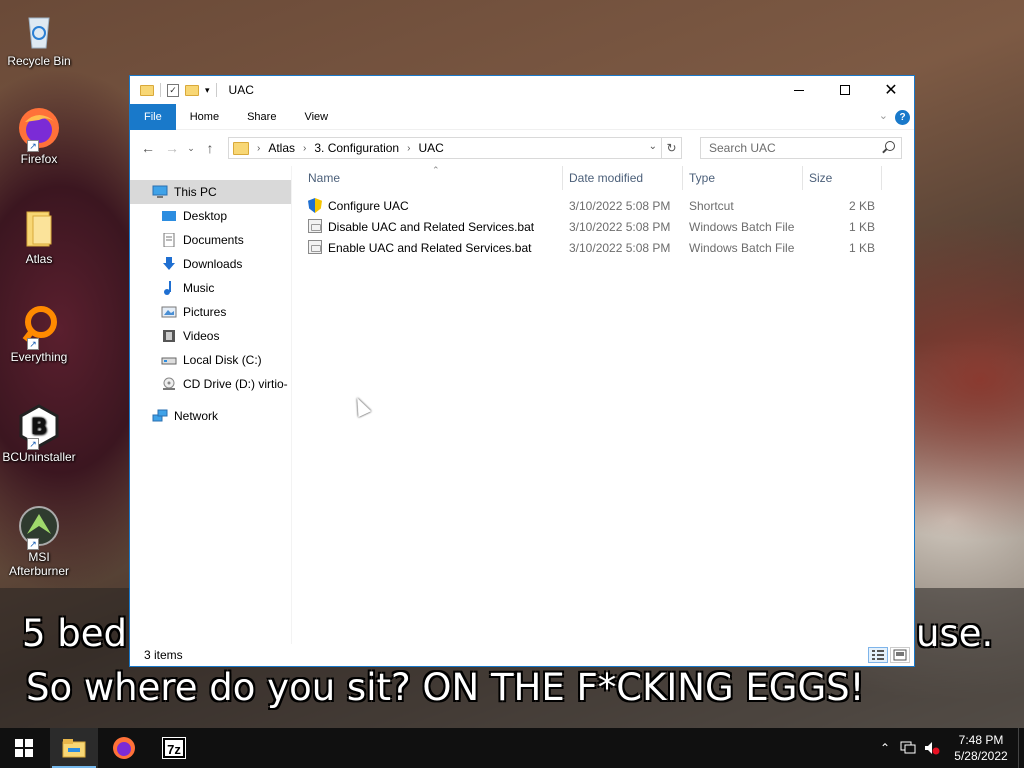 Image resolution: width=1024 pixels, height=768 pixels. I want to click on recent-locations-icon: ⌄, so click(191, 148).